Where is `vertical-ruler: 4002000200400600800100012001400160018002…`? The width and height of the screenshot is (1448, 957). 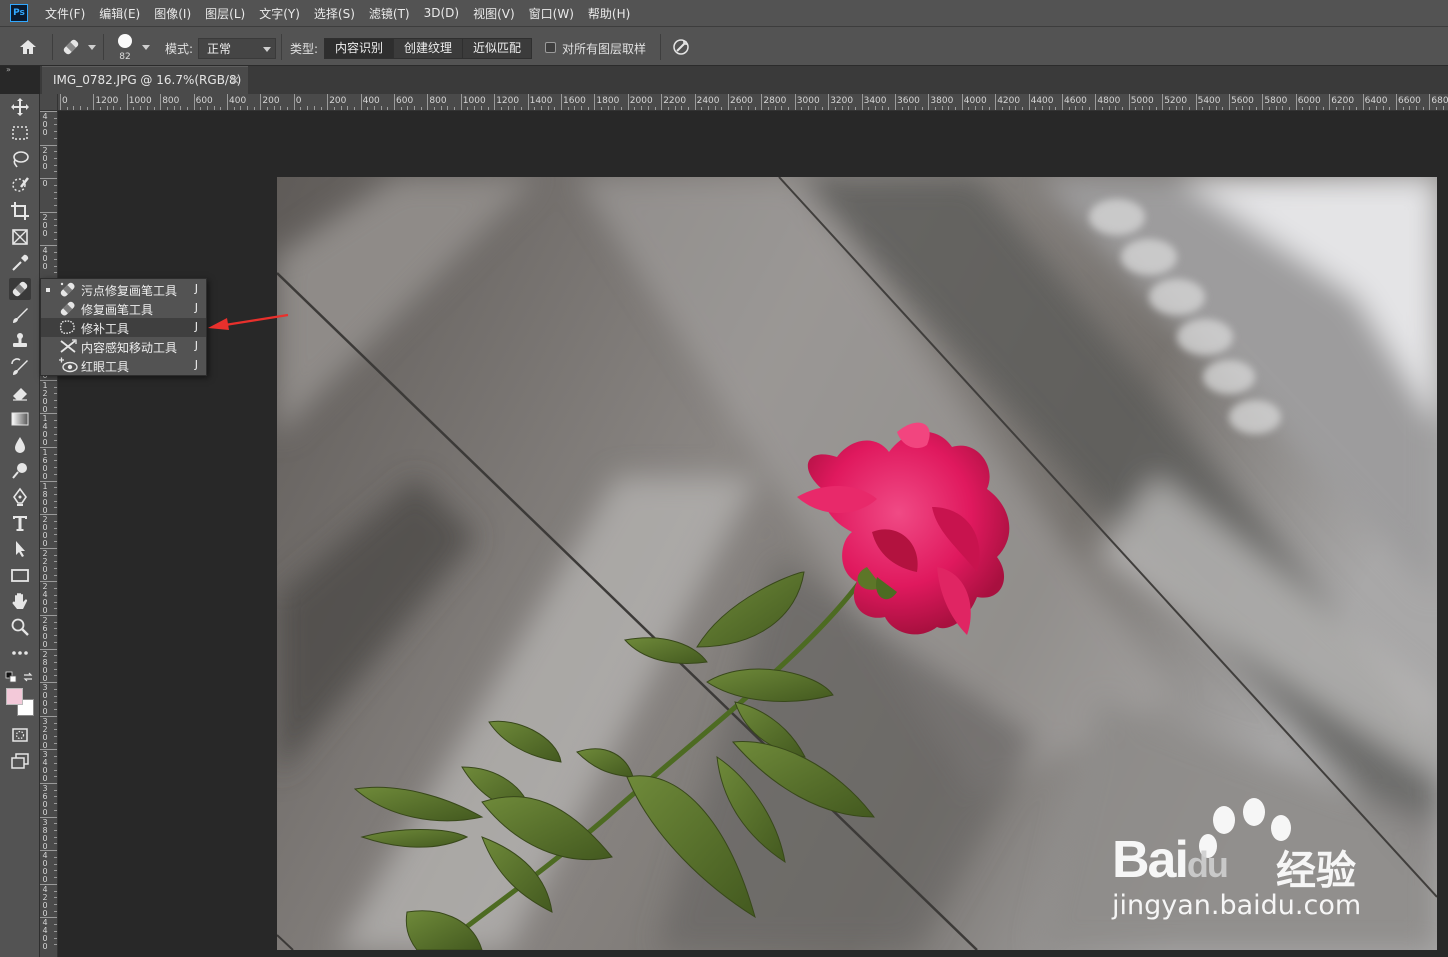 vertical-ruler: 4002000200400600800100012001400160018002… is located at coordinates (49, 534).